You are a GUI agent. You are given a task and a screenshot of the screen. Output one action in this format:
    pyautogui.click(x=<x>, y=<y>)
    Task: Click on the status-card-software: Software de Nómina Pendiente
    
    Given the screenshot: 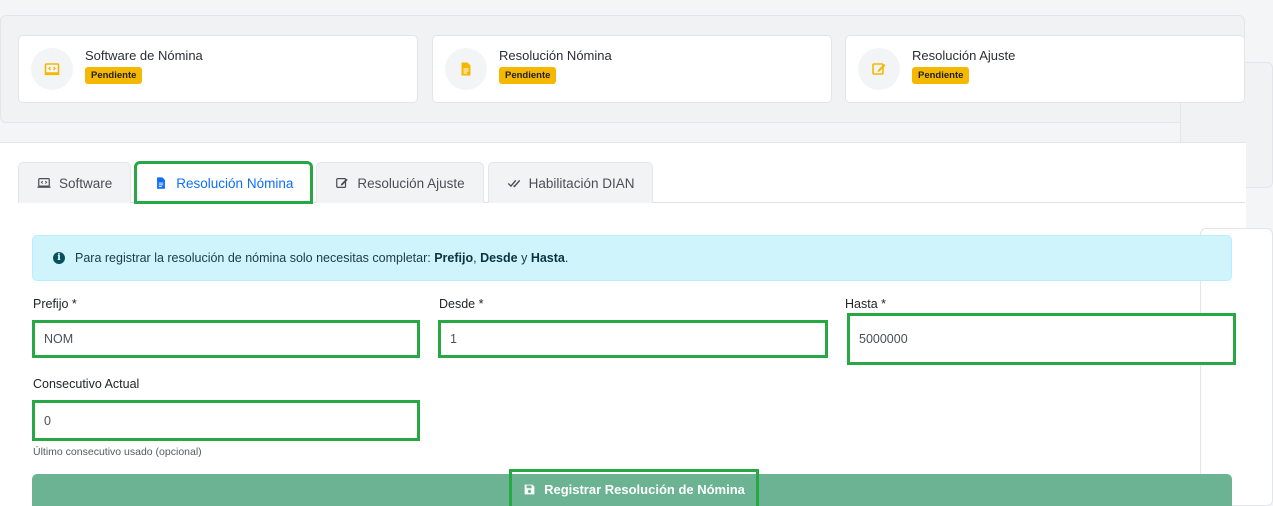 What is the action you would take?
    pyautogui.click(x=218, y=69)
    